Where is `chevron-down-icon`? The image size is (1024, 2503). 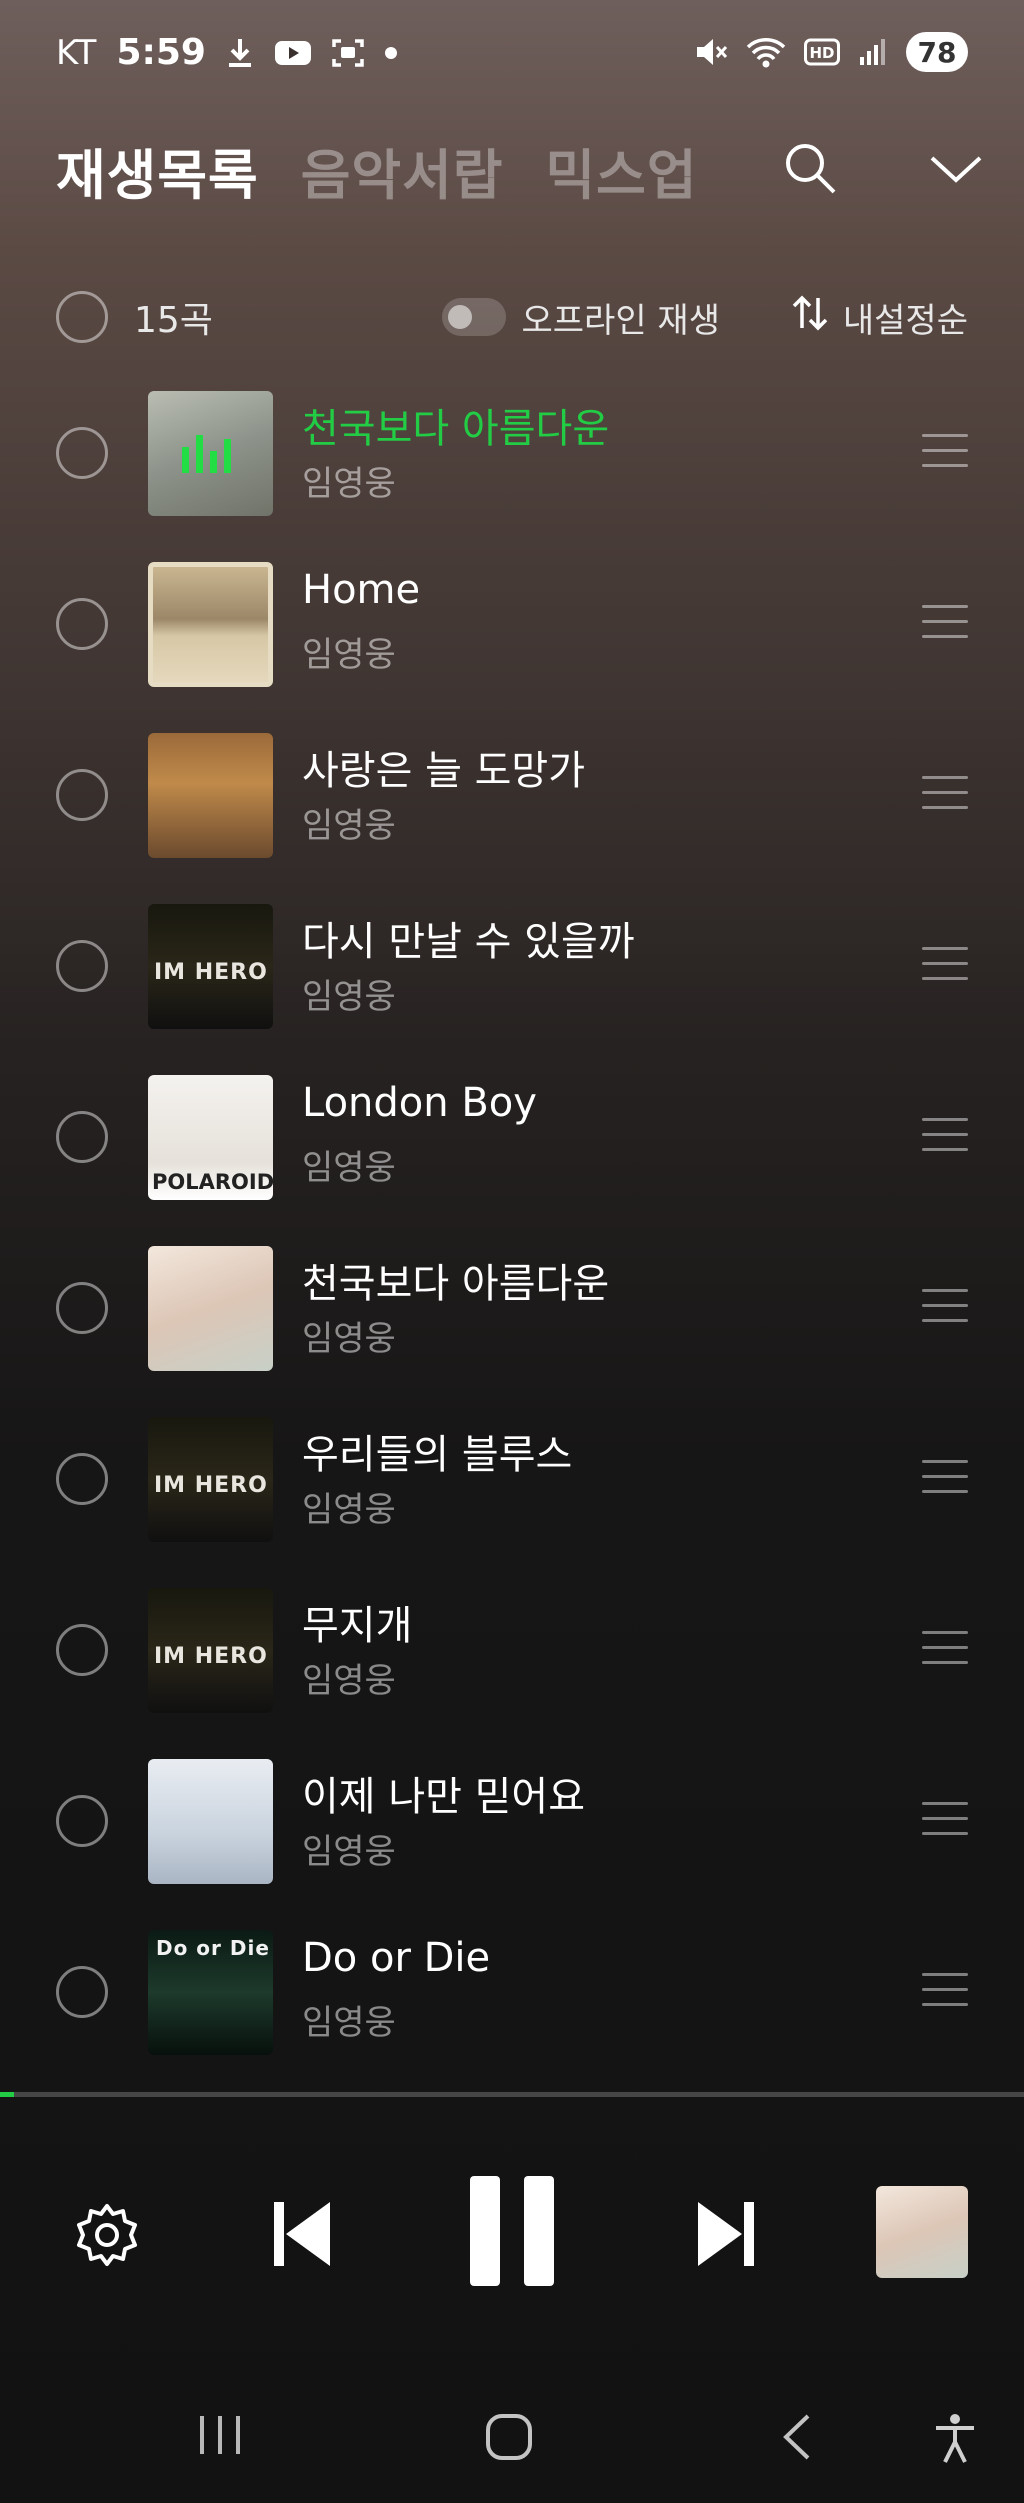 chevron-down-icon is located at coordinates (956, 170).